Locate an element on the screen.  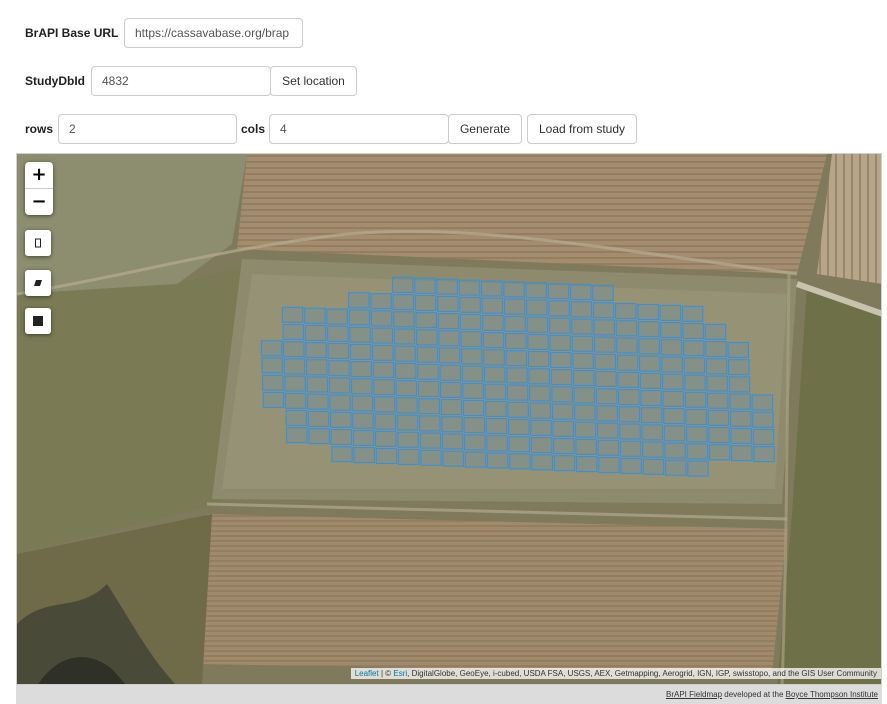
bti-link: Boyce Thompson Institute is located at coordinates (832, 694).